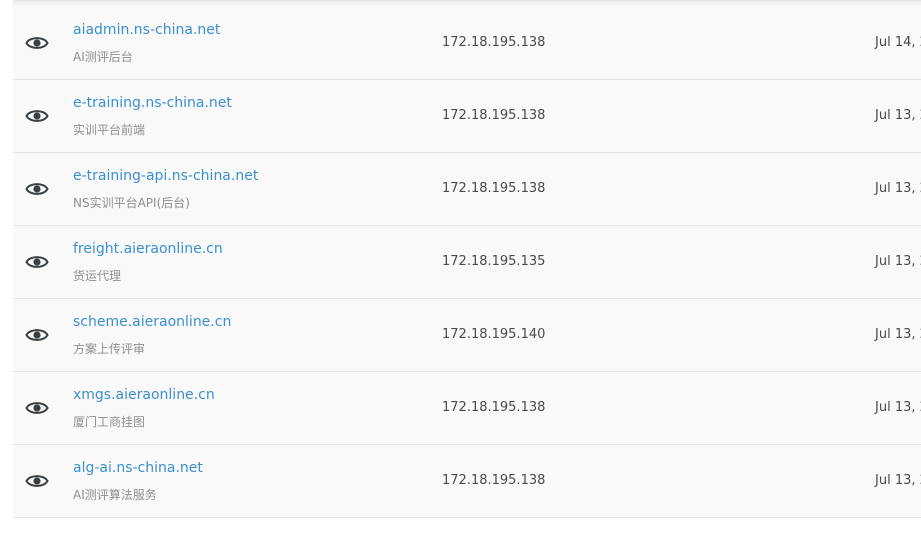 The height and width of the screenshot is (536, 921). I want to click on domain-link: alg-ai.ns-china.net, so click(138, 468).